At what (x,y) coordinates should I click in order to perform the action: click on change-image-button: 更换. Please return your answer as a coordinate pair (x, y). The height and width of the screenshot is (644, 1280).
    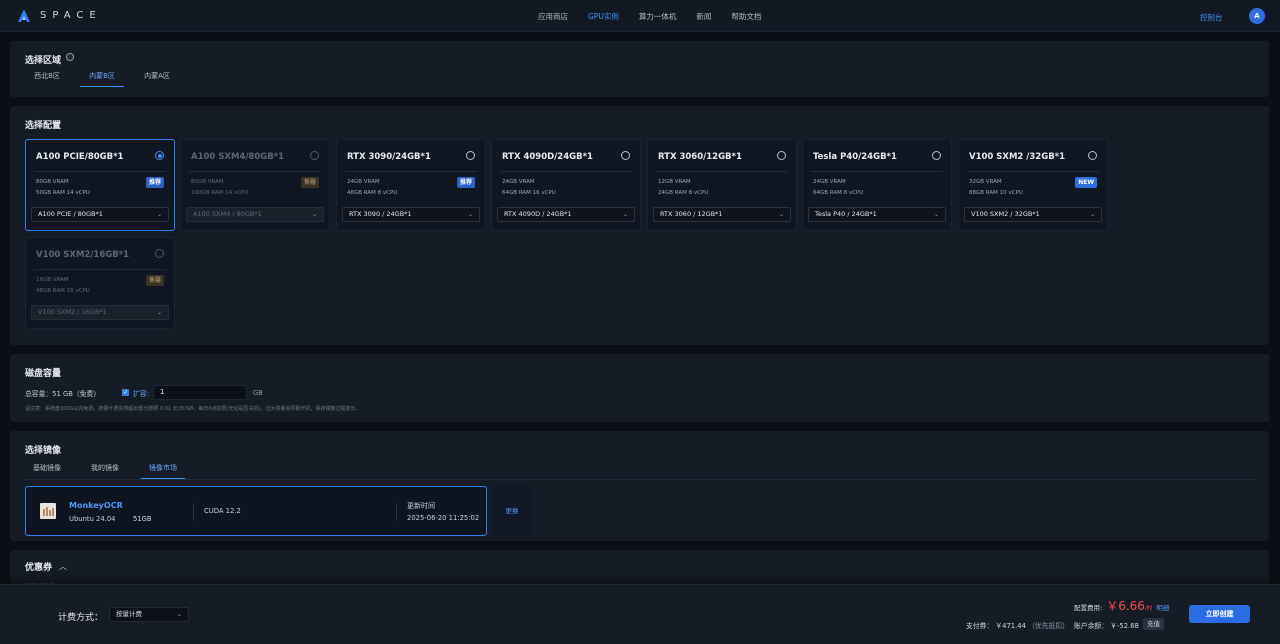
    Looking at the image, I should click on (512, 511).